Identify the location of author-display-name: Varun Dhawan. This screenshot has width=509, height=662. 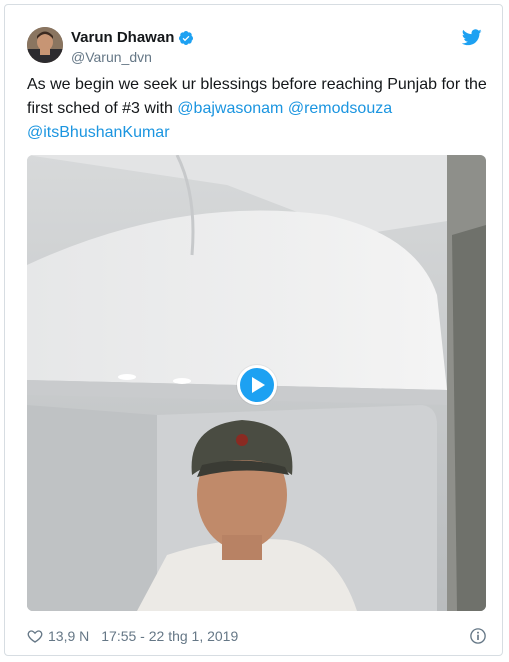
(122, 37).